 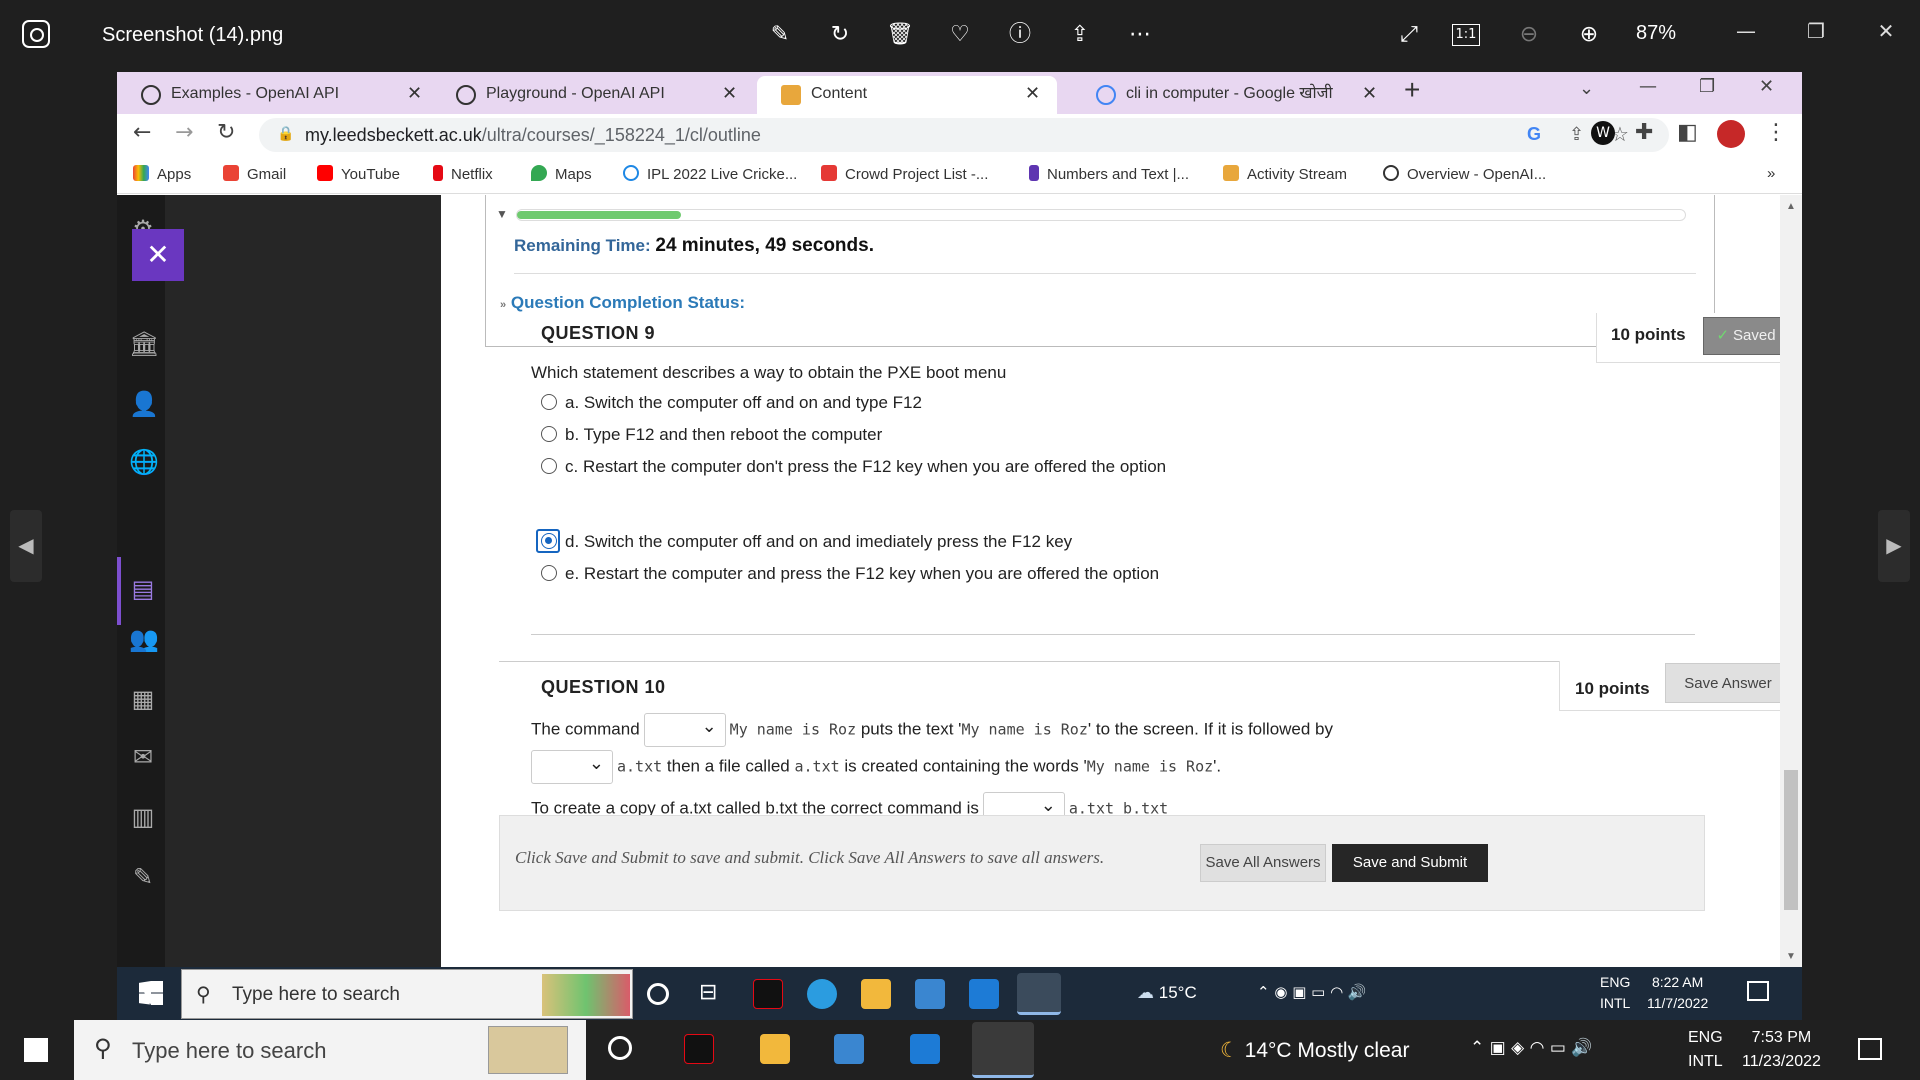 I want to click on tab-examples-openai: Examples - OpenAI API ✕, so click(x=274, y=95).